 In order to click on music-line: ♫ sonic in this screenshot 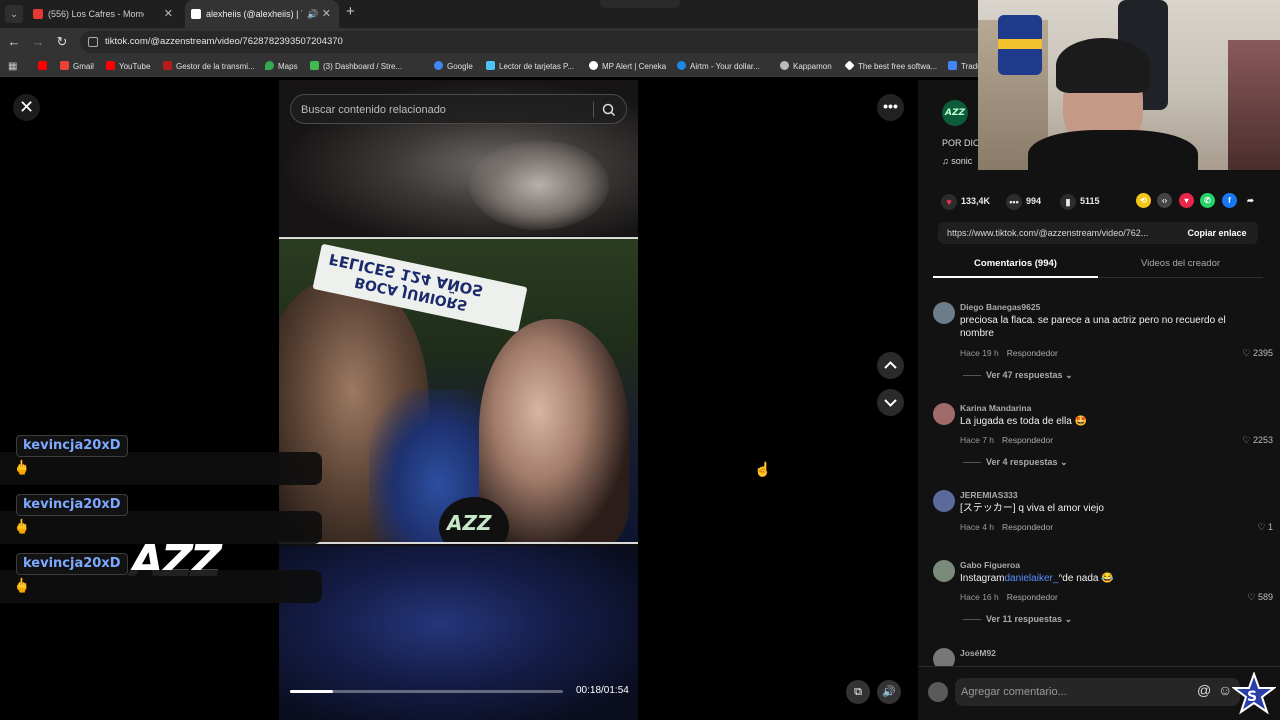, I will do `click(957, 161)`.